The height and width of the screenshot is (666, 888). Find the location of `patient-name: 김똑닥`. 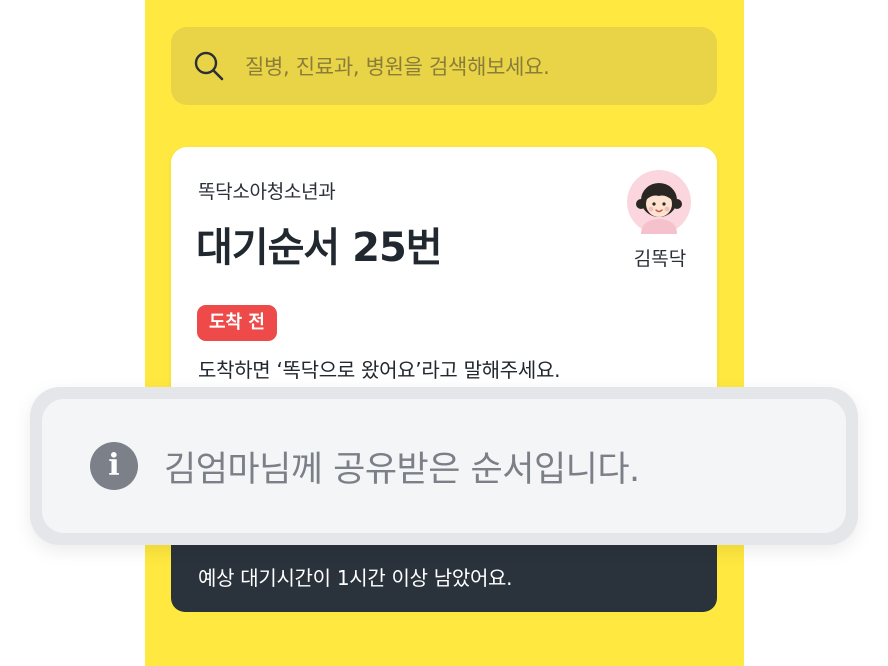

patient-name: 김똑닥 is located at coordinates (660, 259).